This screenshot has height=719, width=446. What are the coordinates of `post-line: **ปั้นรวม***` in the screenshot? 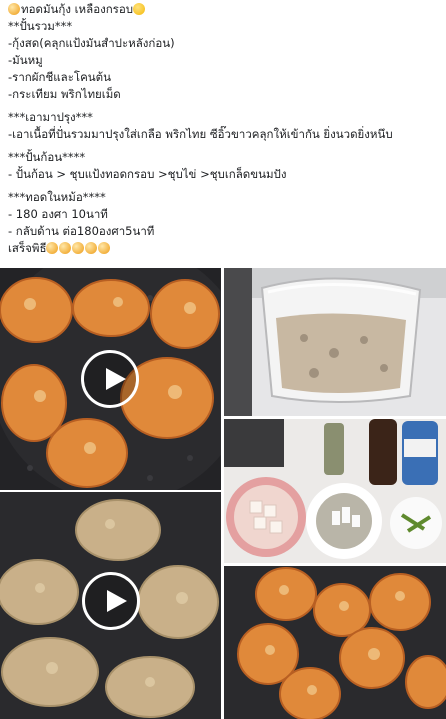 It's located at (40, 26).